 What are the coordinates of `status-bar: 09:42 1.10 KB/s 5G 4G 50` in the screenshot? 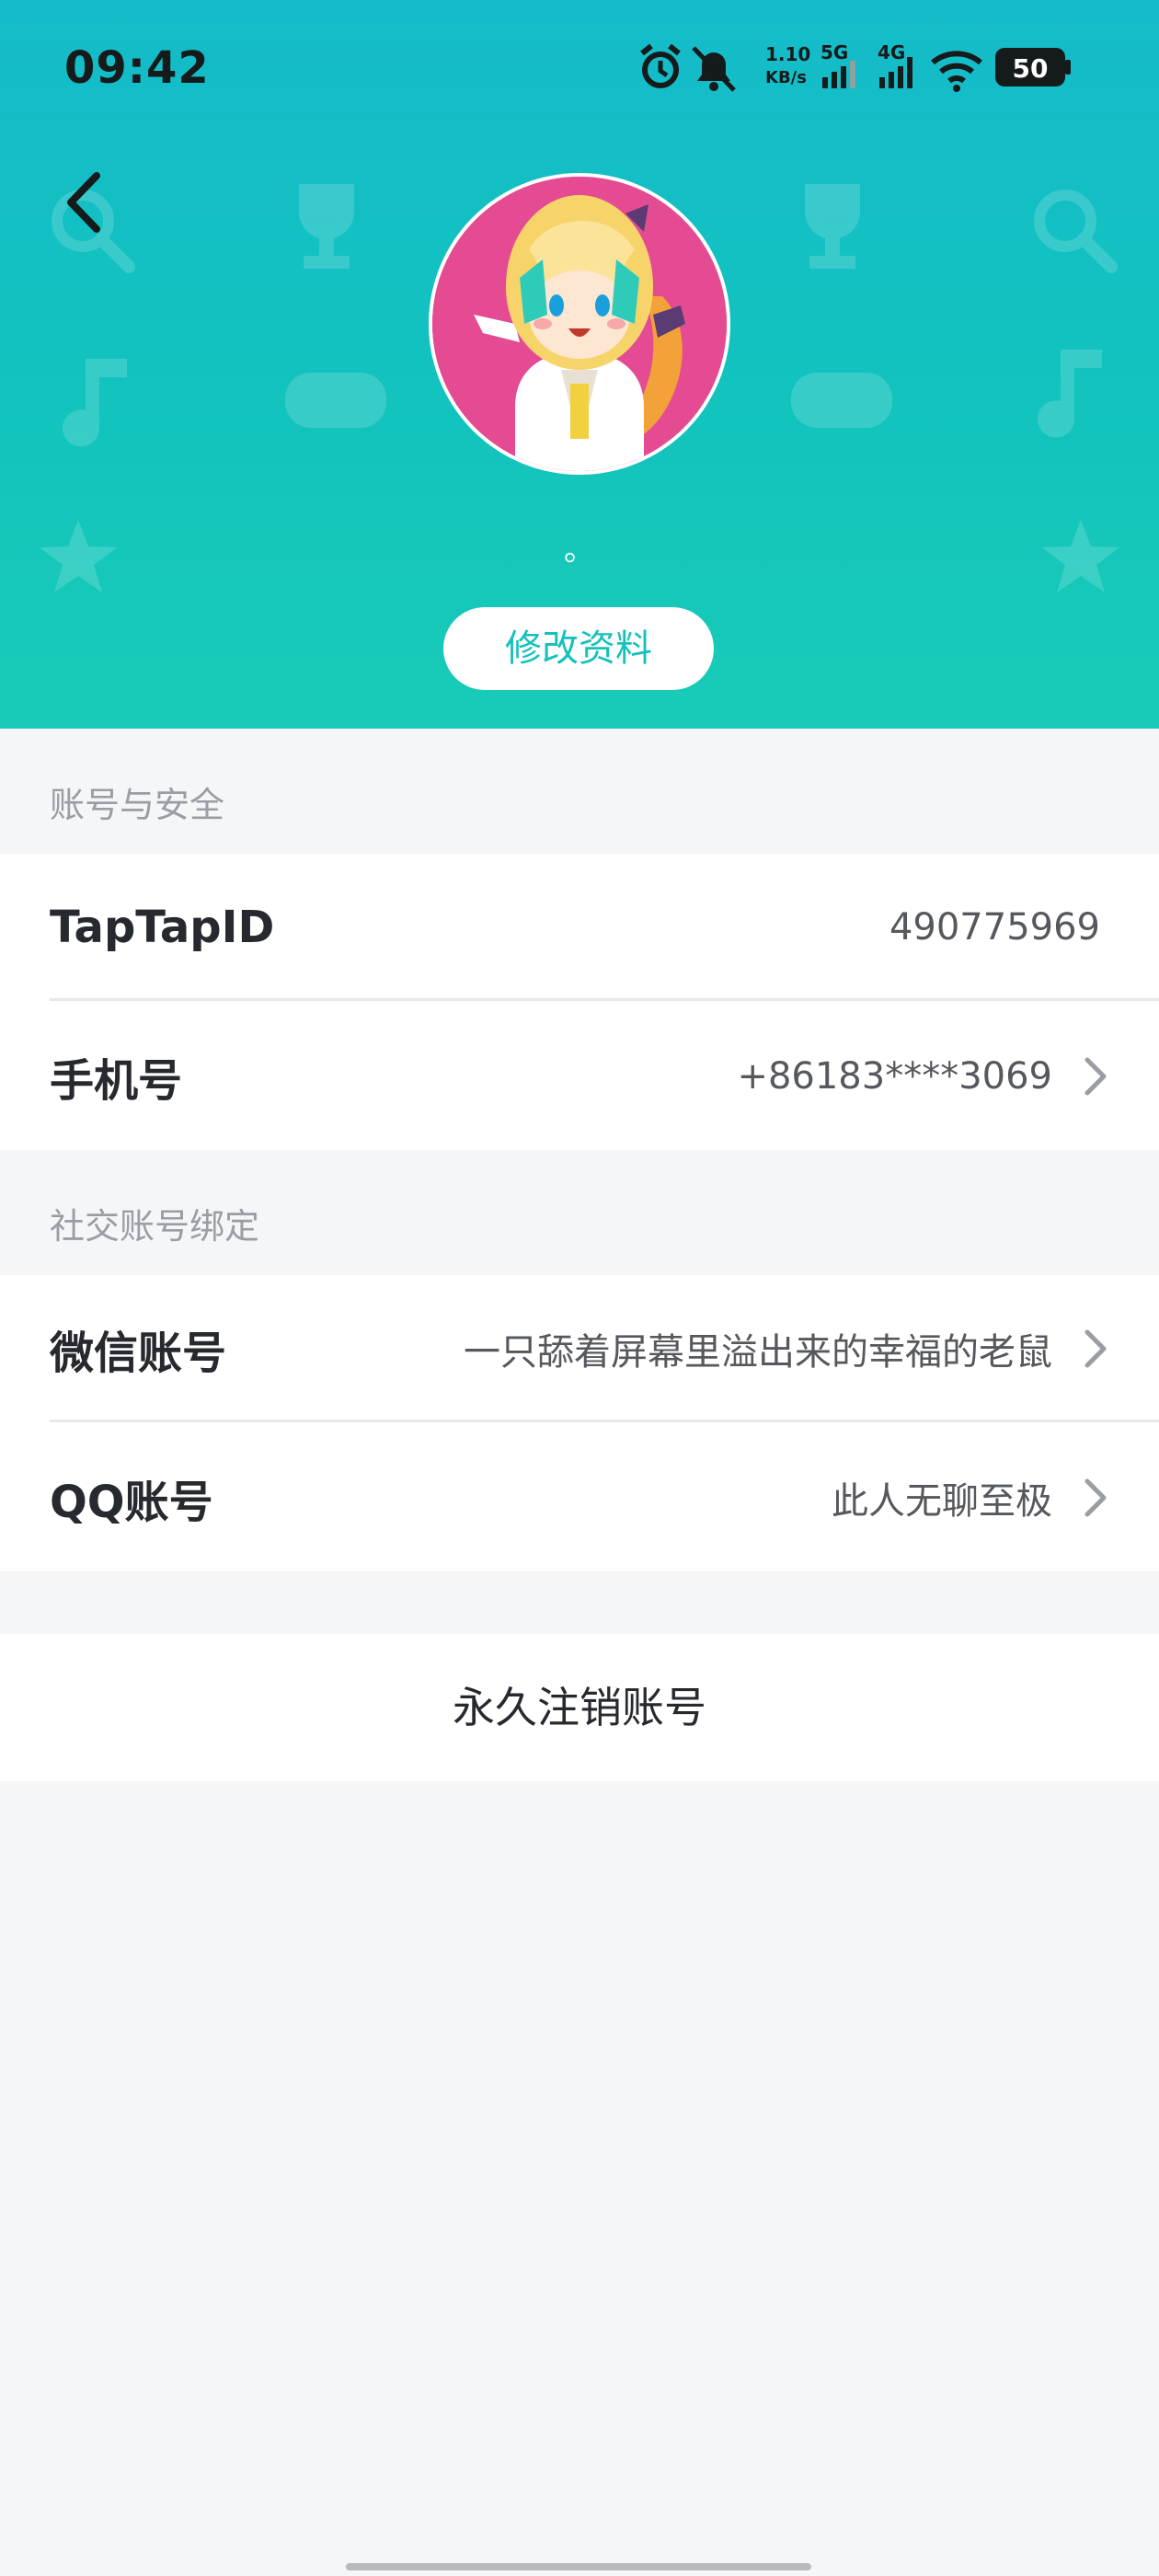 It's located at (579, 69).